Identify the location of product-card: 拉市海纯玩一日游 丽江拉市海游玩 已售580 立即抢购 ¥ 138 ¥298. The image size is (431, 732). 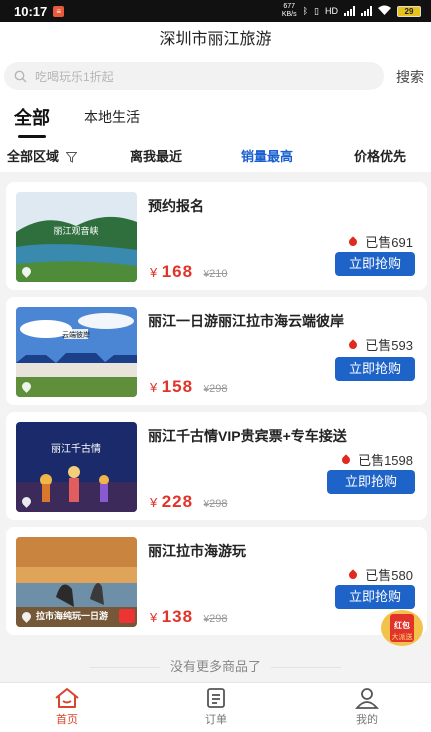
(216, 581).